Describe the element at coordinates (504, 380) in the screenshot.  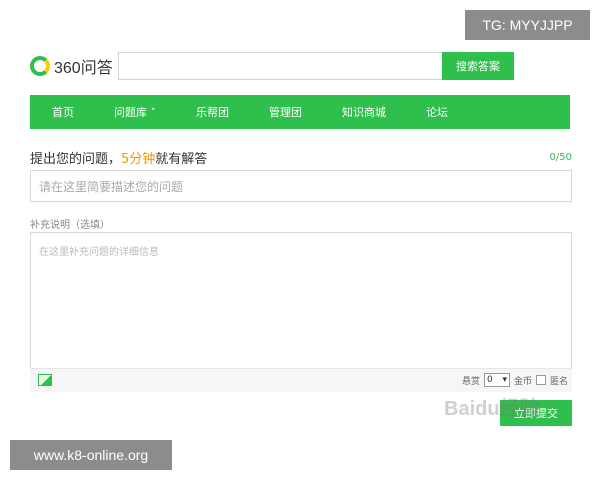
I see `chevron-down-icon: ▾` at that location.